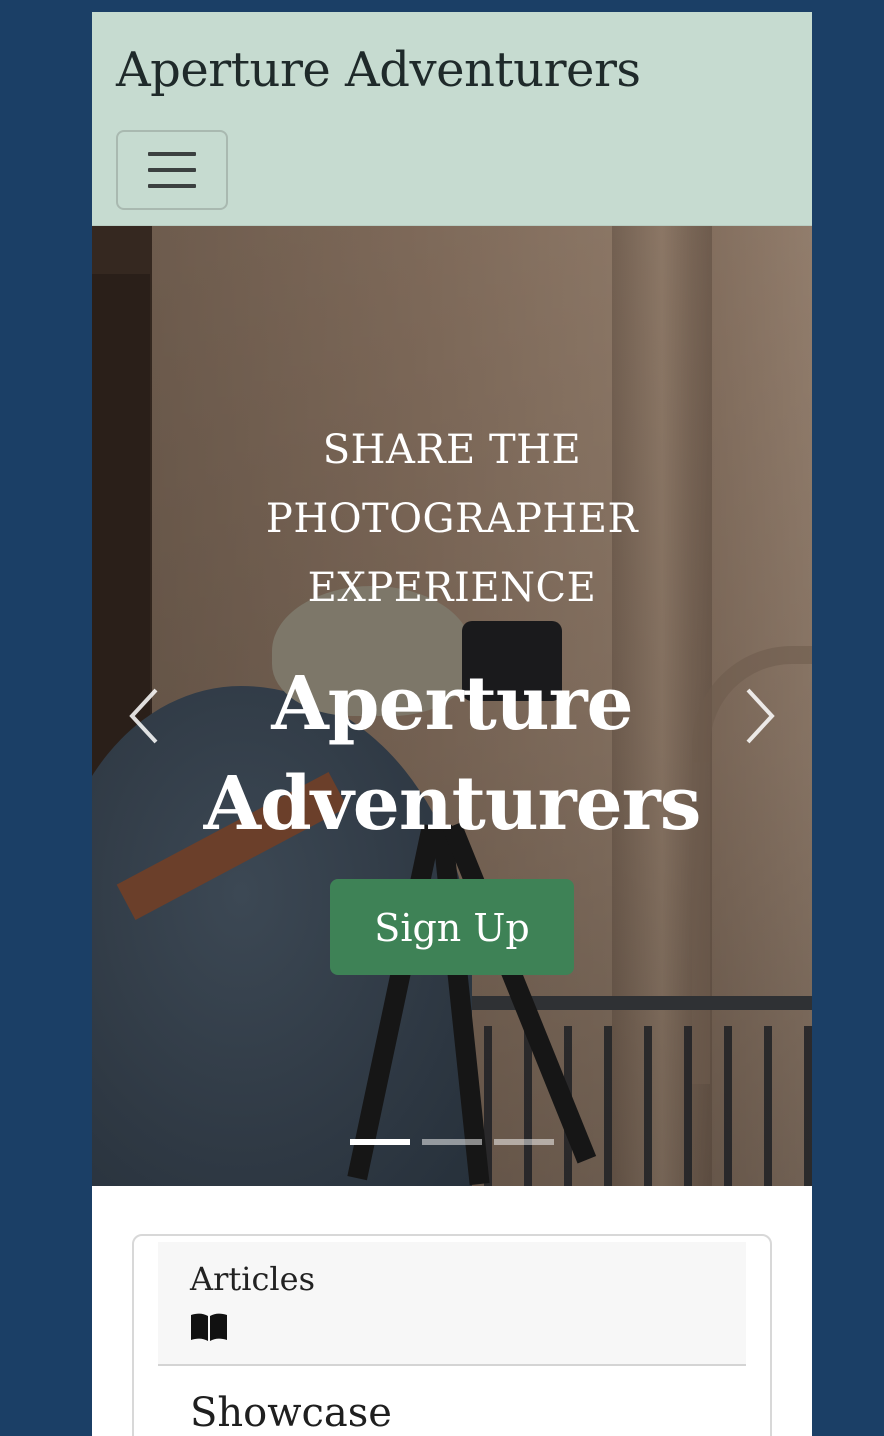  What do you see at coordinates (378, 71) in the screenshot?
I see `brand-title: Aperture Adventurers` at bounding box center [378, 71].